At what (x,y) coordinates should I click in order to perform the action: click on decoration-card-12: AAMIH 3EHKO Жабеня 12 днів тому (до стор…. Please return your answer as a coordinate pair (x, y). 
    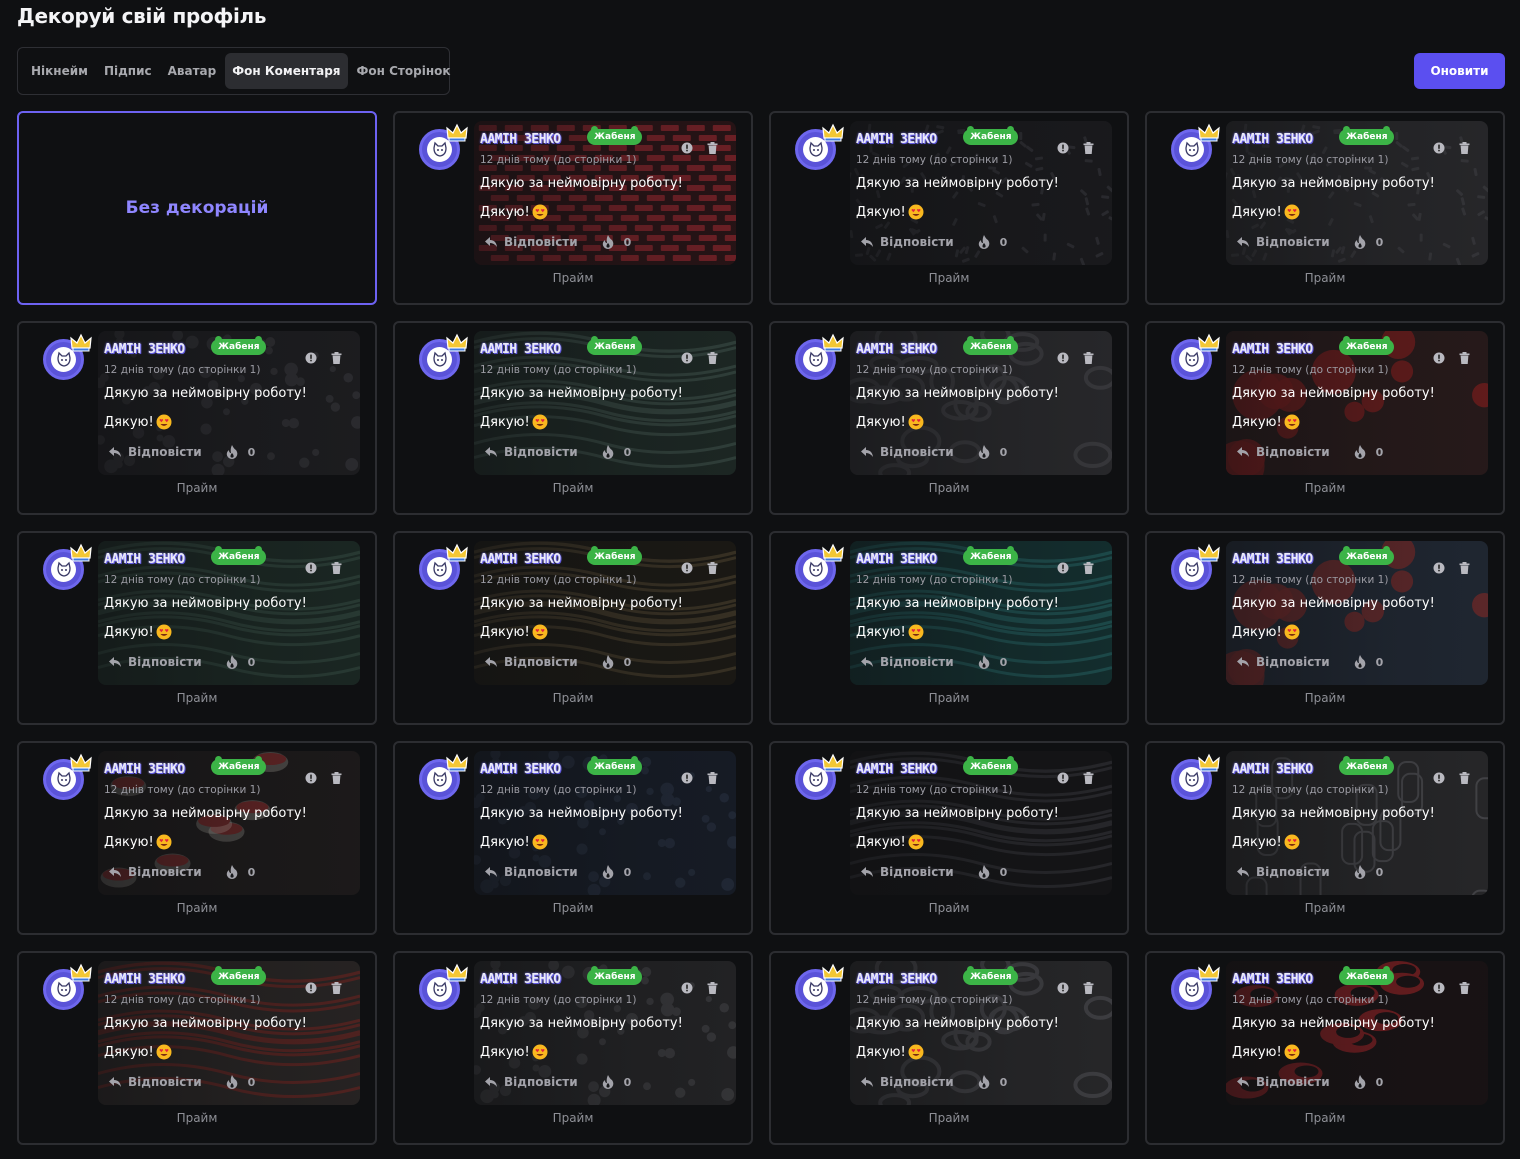
    Looking at the image, I should click on (197, 838).